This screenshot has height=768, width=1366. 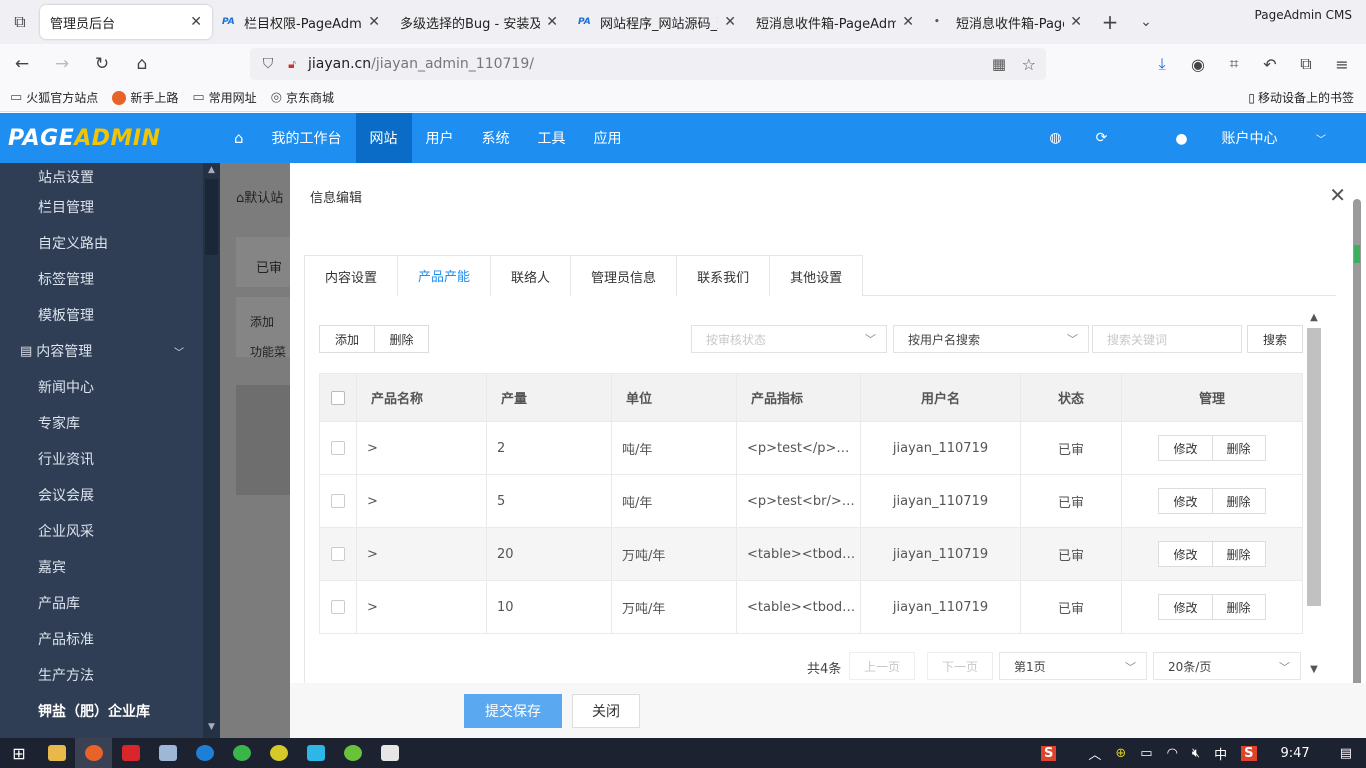 I want to click on sidebar-item-template-manage: 模板管理, so click(x=110, y=315).